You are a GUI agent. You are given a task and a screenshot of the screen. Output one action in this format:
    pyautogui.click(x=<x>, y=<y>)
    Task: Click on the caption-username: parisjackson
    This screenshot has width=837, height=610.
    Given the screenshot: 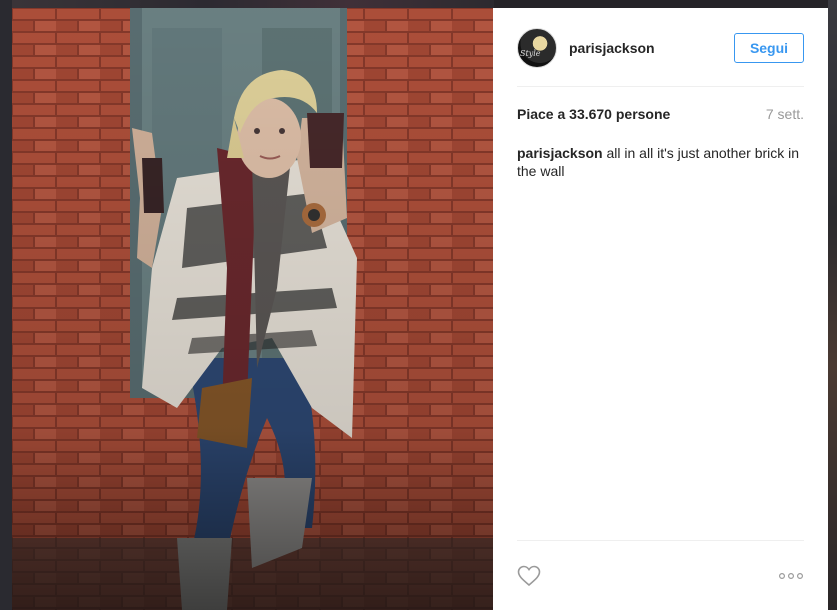 What is the action you would take?
    pyautogui.click(x=560, y=153)
    